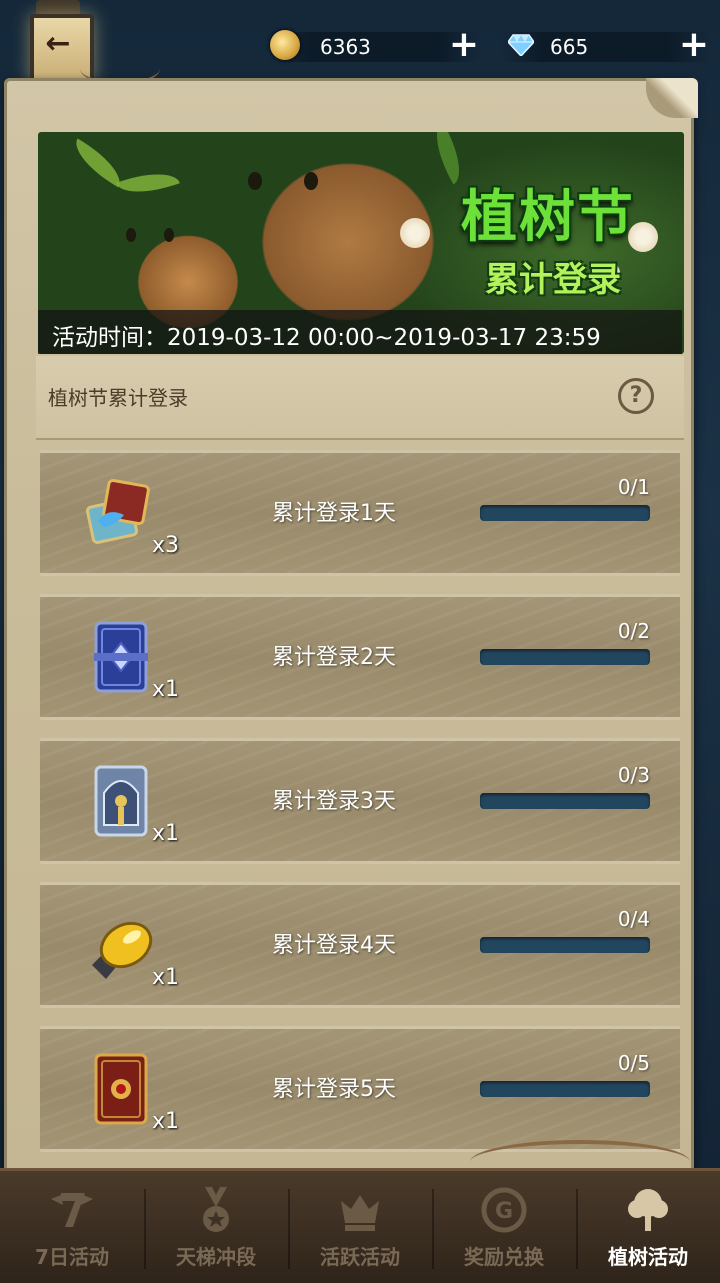  Describe the element at coordinates (121, 801) in the screenshot. I see `silver-card-back-icon` at that location.